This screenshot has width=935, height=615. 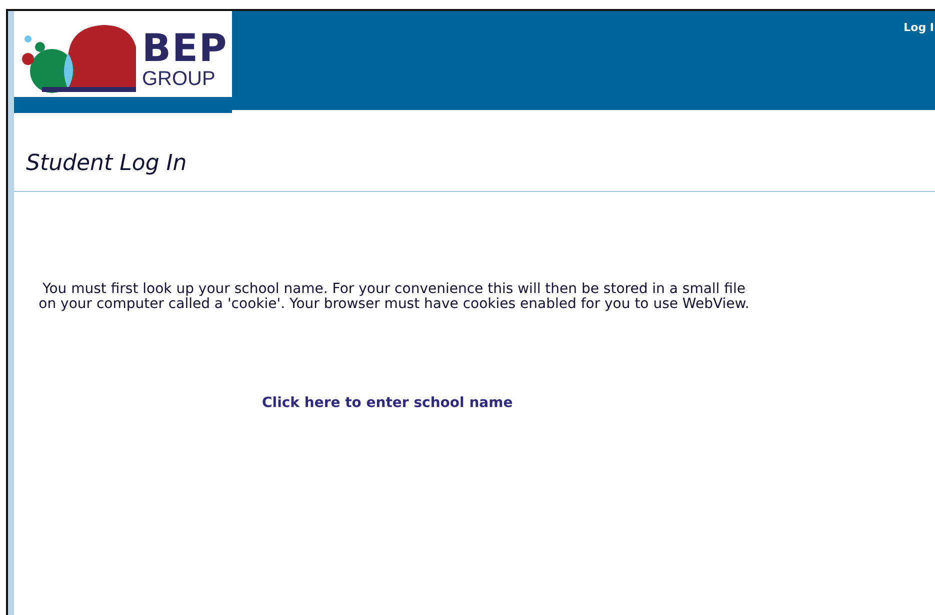 What do you see at coordinates (185, 48) in the screenshot?
I see `logo-name: BEP` at bounding box center [185, 48].